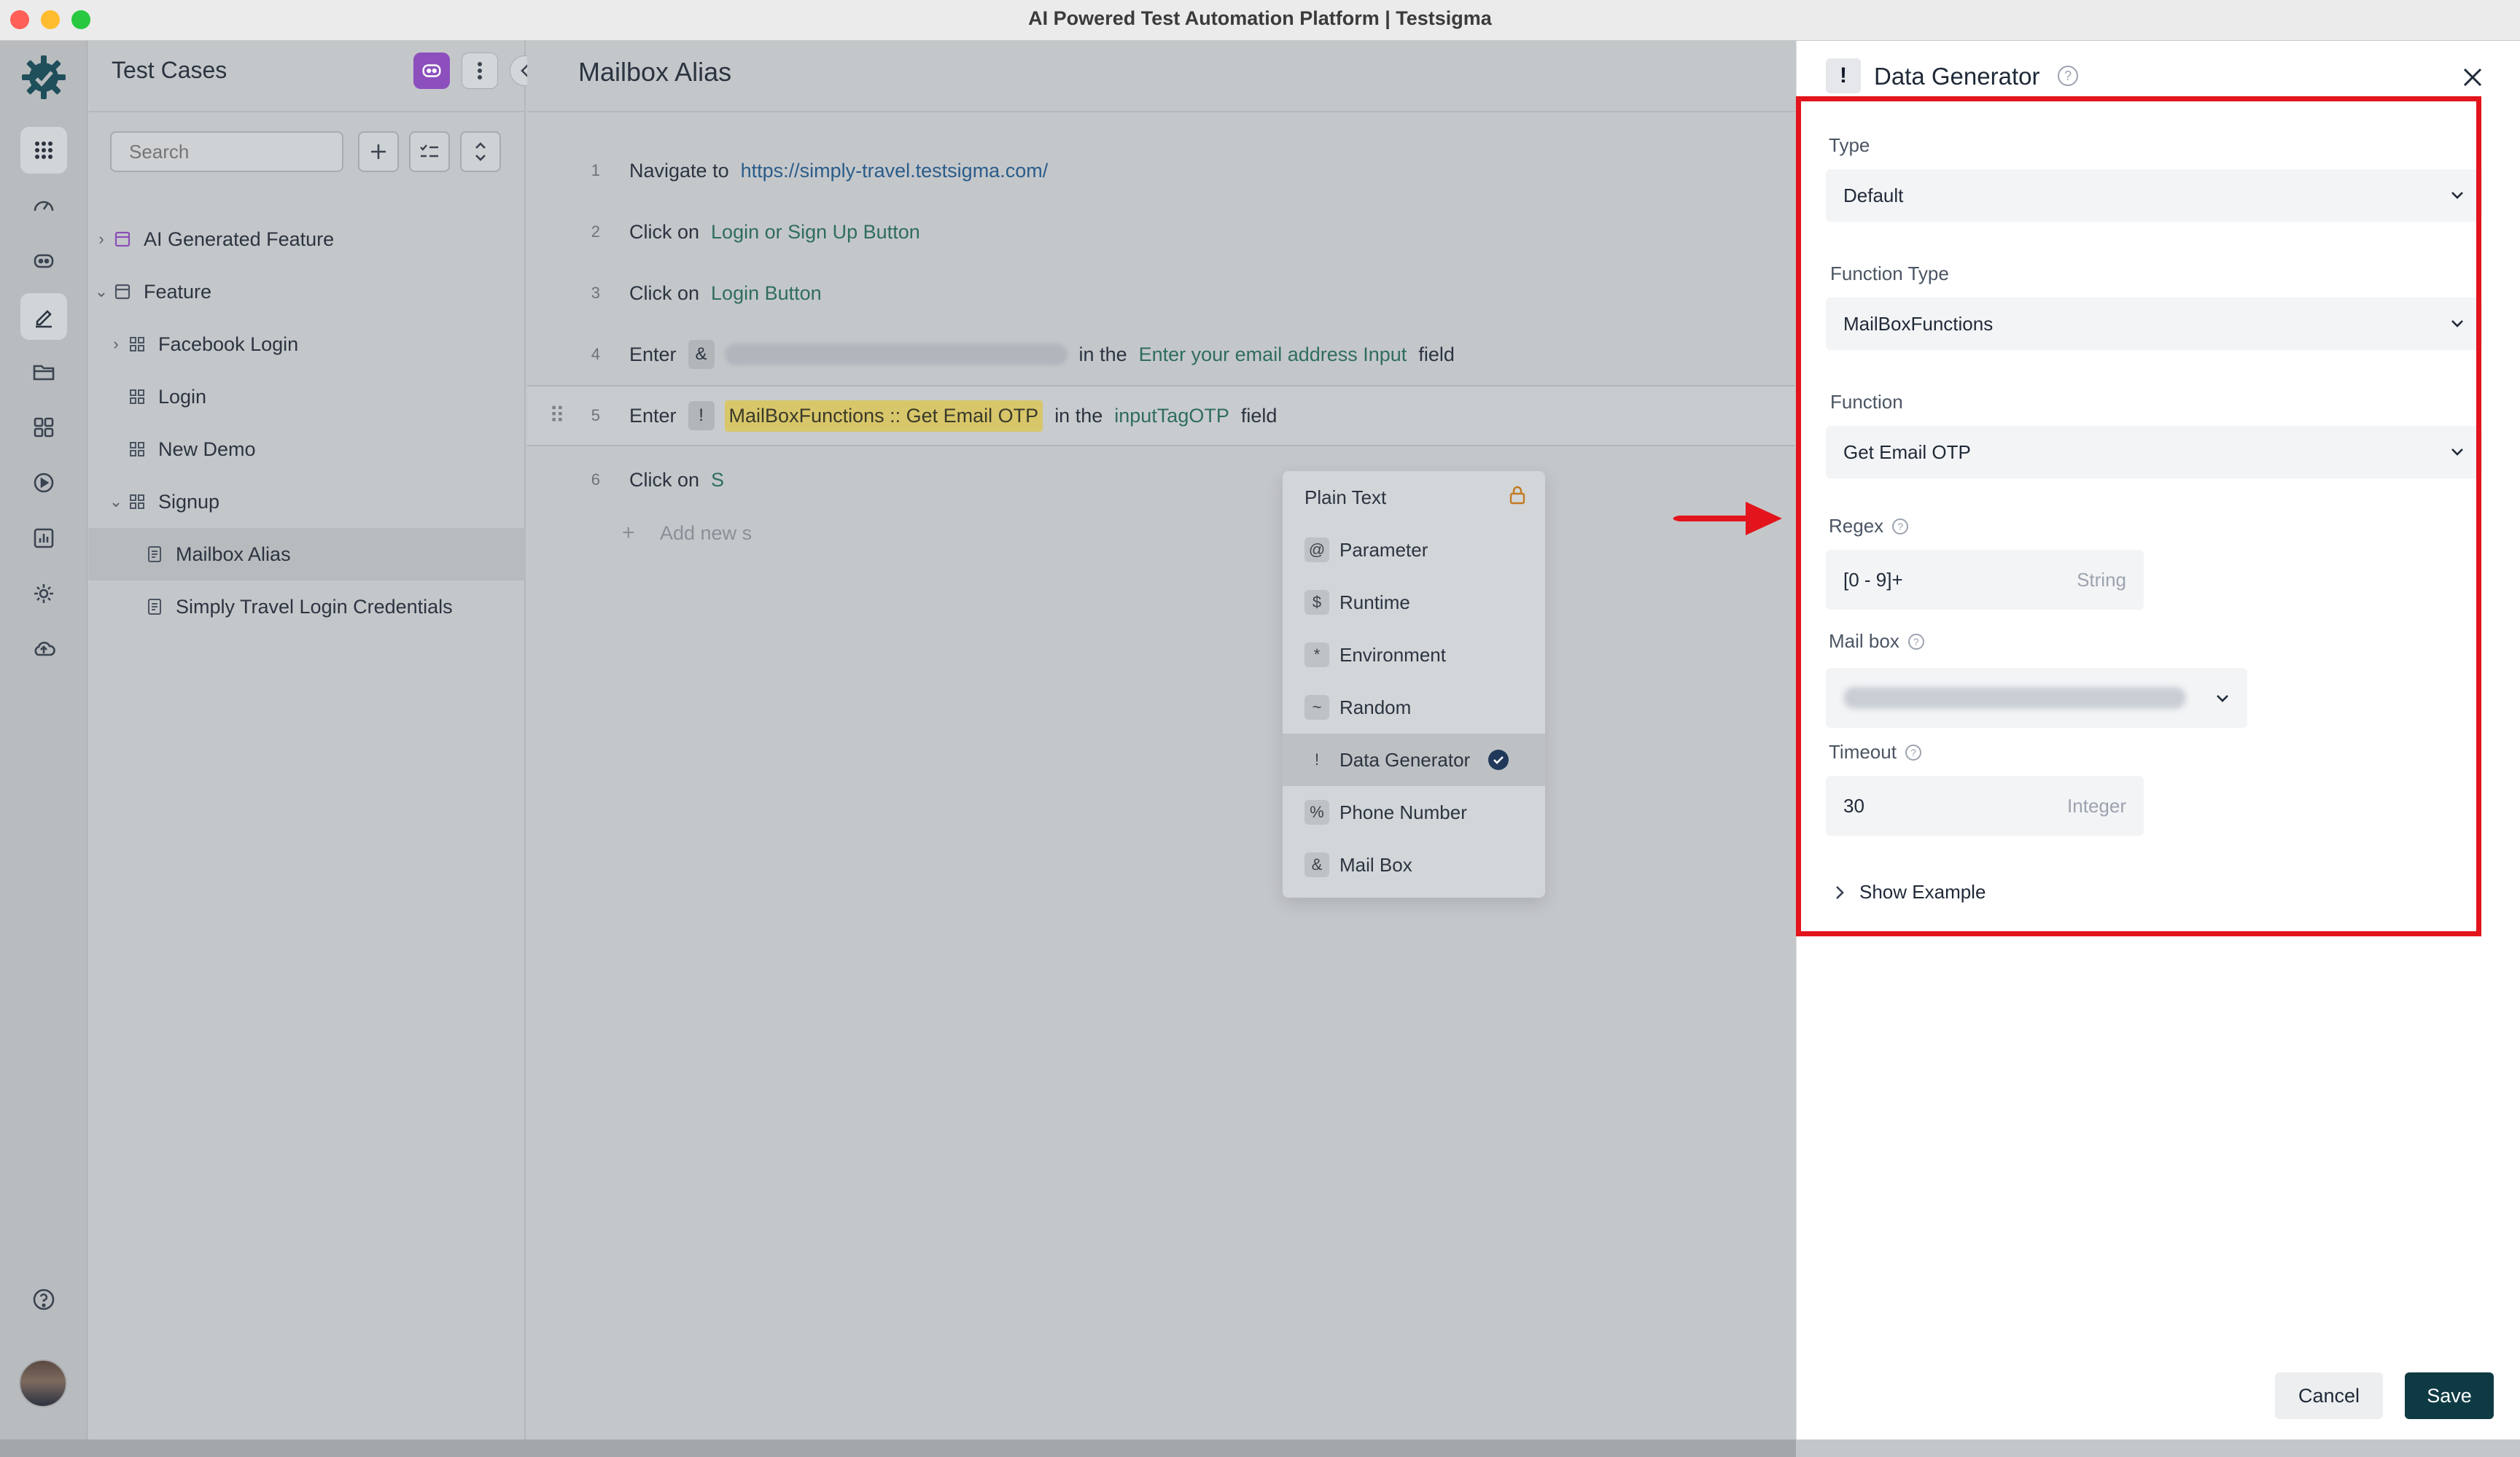  I want to click on more-options-button, so click(480, 71).